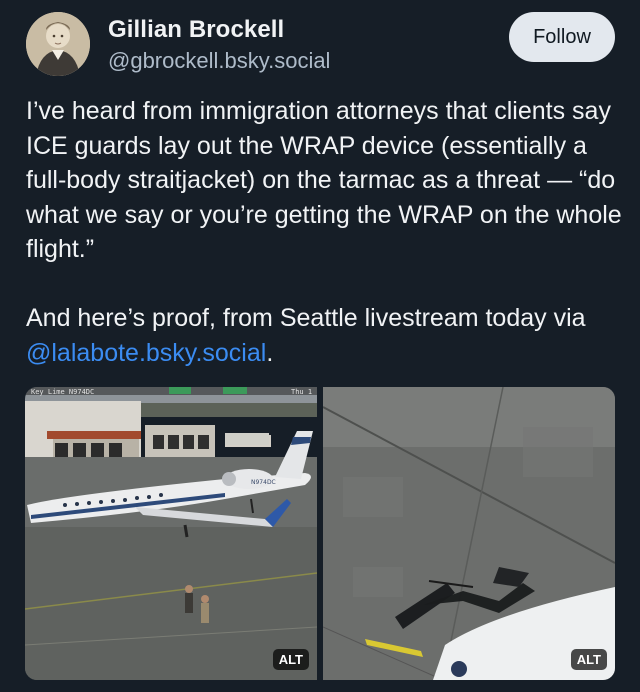 The width and height of the screenshot is (640, 692). I want to click on tail-number: N974DC, so click(263, 482).